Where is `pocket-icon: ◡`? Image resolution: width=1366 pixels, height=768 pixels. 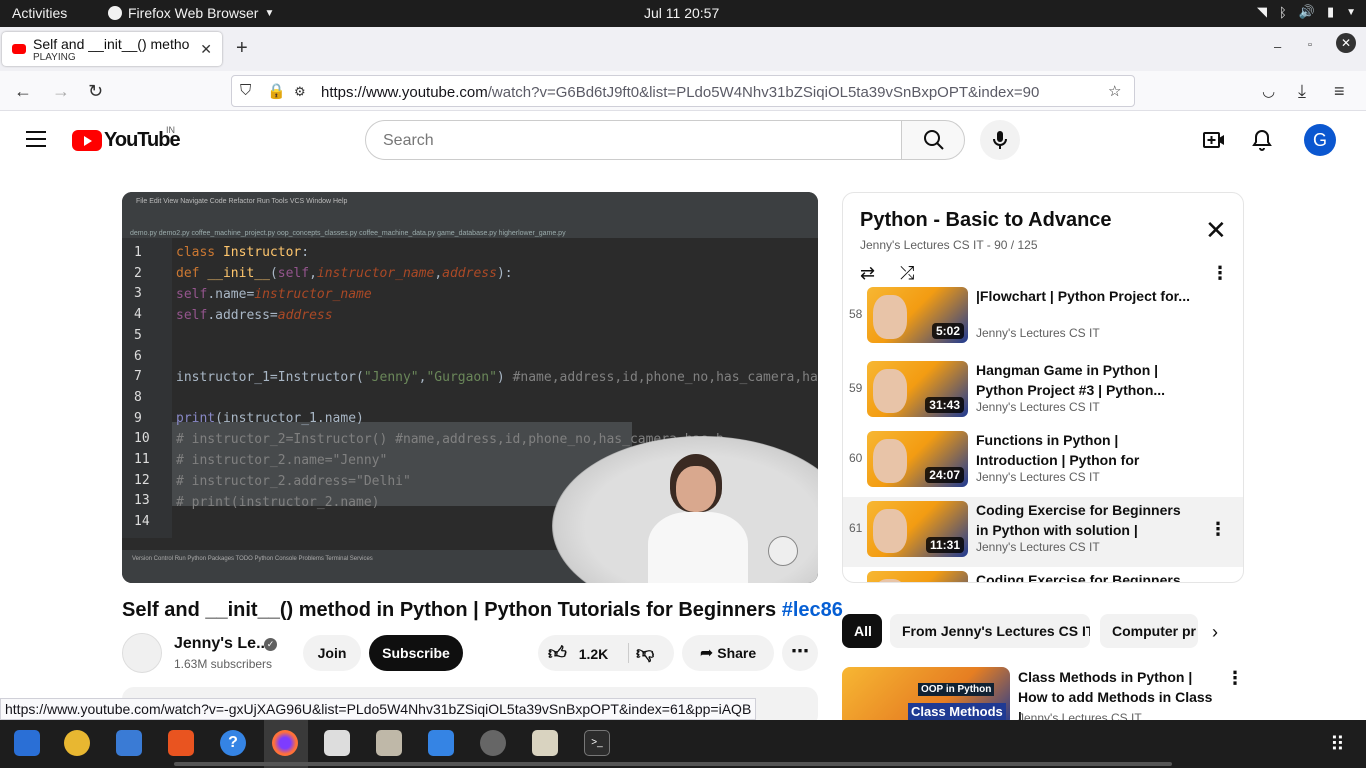 pocket-icon: ◡ is located at coordinates (1268, 91).